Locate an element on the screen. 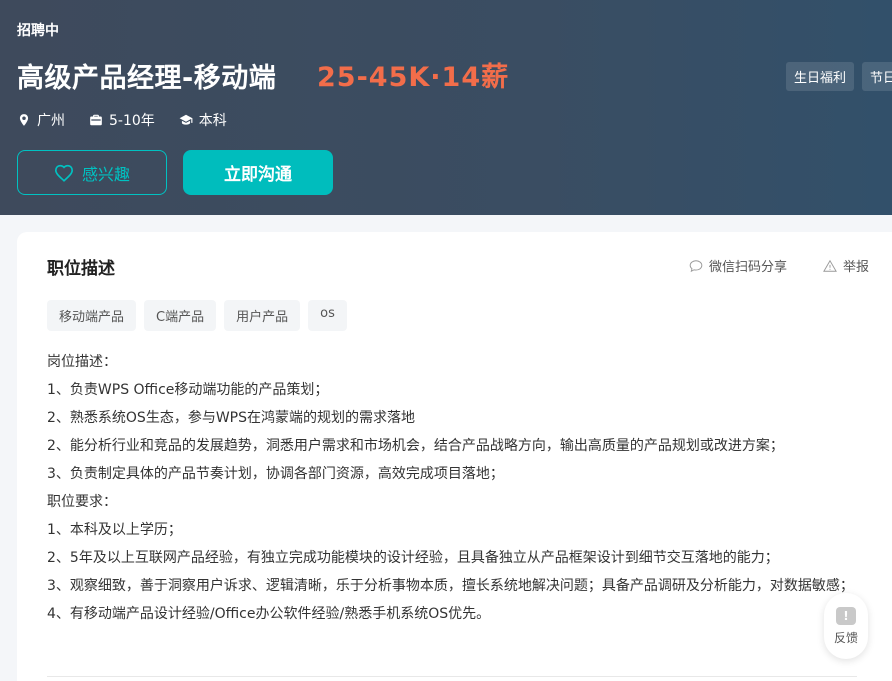 Image resolution: width=892 pixels, height=681 pixels. meta-location: 广州 is located at coordinates (41, 120).